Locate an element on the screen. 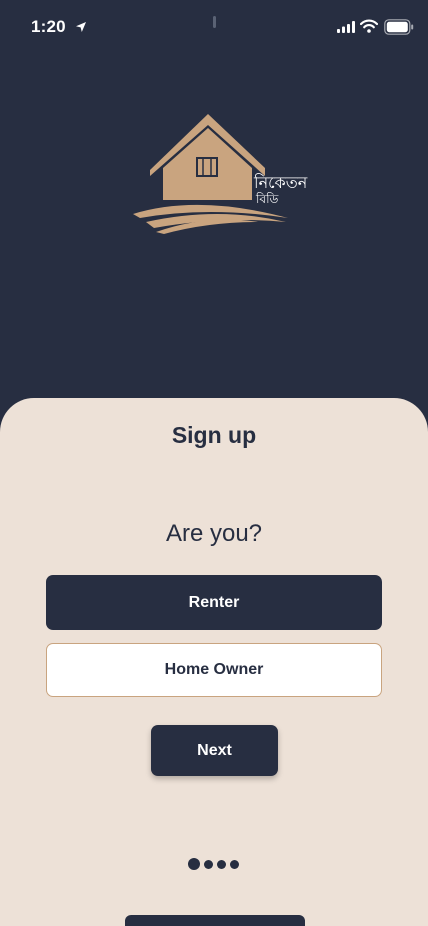  location-arrow-icon is located at coordinates (81, 27).